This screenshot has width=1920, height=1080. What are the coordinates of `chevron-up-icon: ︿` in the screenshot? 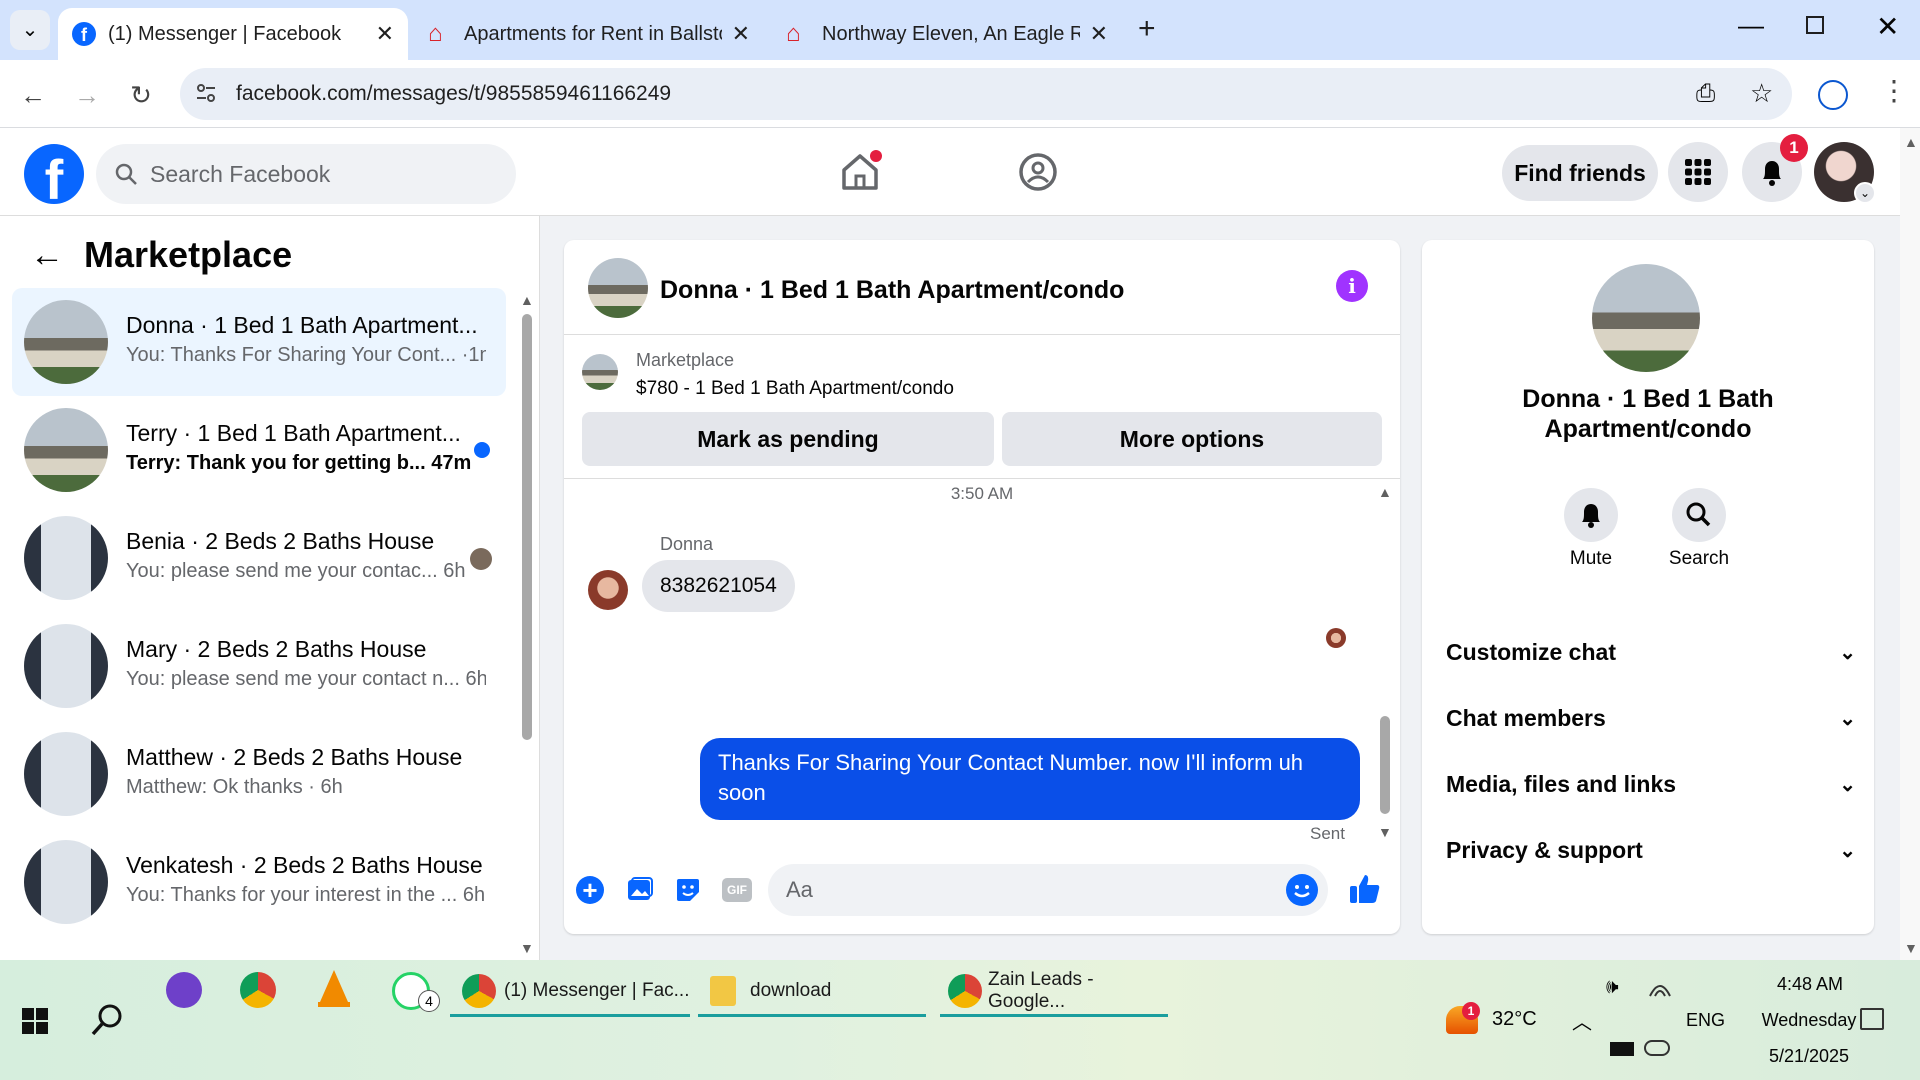 It's located at (1582, 1020).